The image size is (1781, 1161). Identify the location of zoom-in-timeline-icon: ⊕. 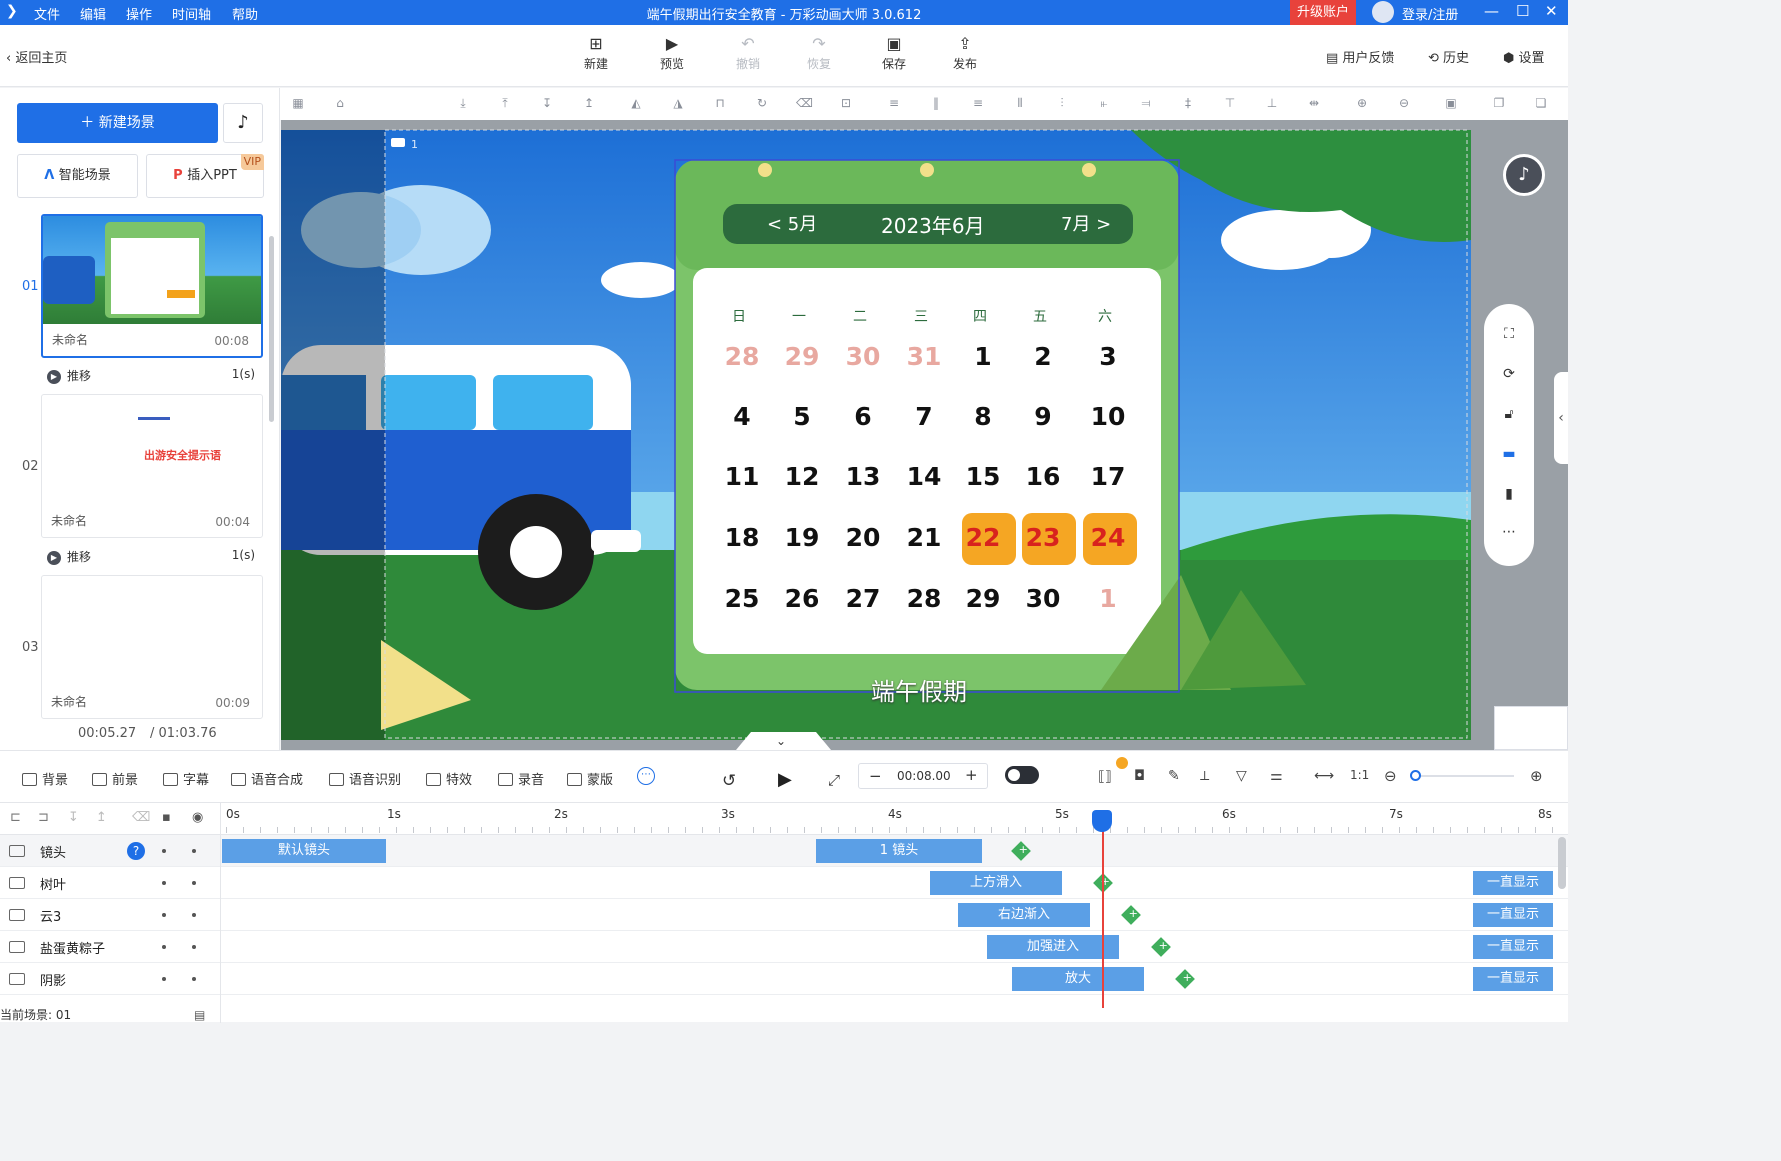
(1536, 776).